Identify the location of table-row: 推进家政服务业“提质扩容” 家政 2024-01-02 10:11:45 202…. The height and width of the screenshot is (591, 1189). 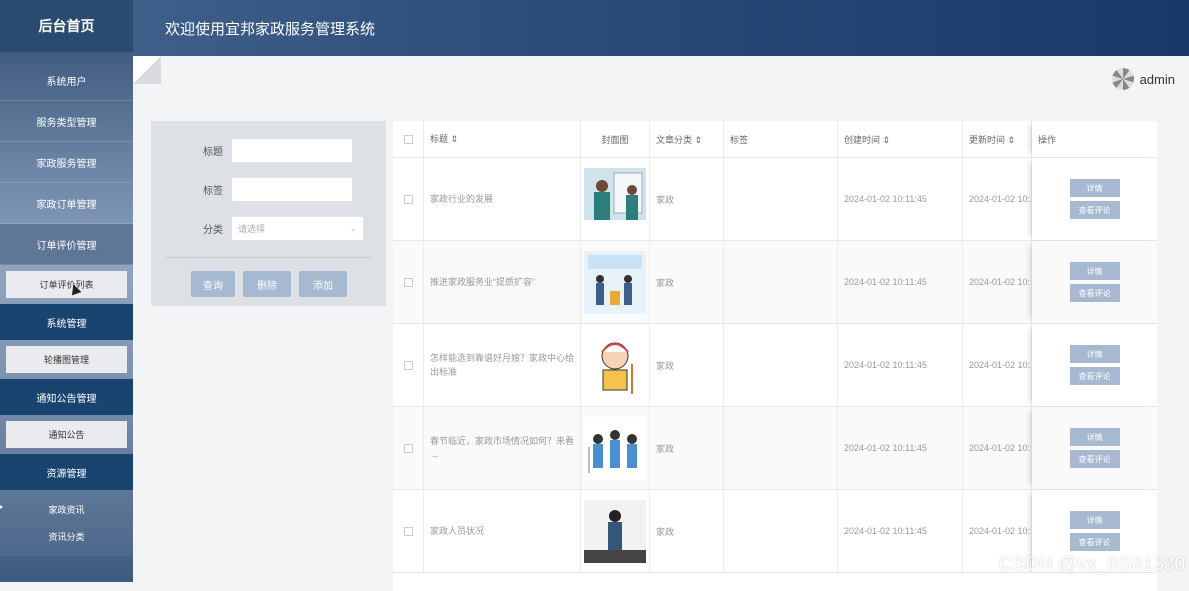
(775, 282).